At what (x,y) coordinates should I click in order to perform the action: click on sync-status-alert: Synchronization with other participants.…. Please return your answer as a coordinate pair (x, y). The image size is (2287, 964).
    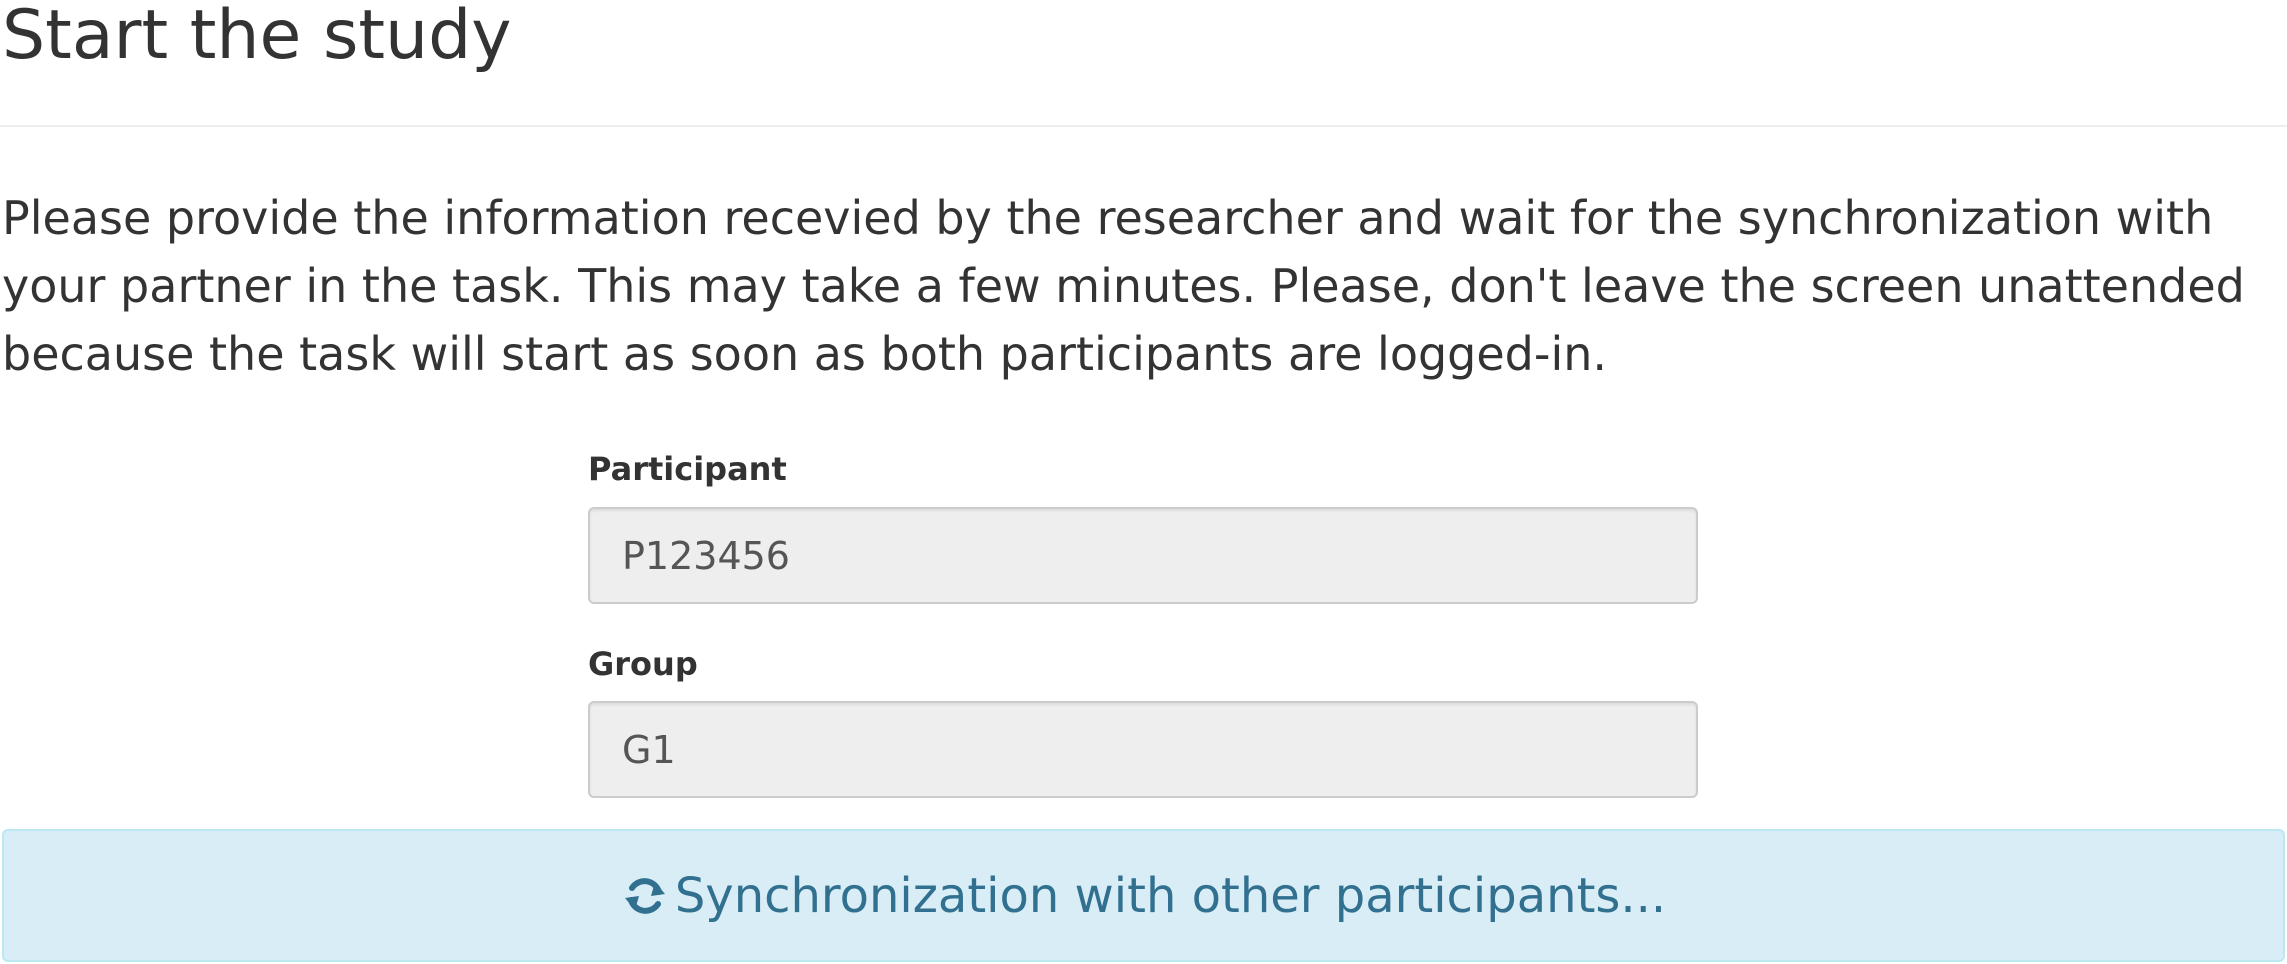
    Looking at the image, I should click on (1143, 895).